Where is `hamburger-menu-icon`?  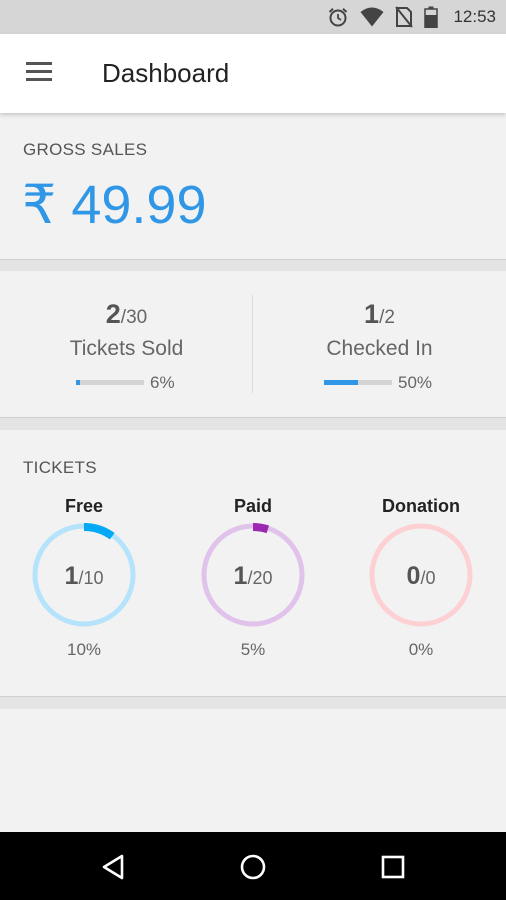 hamburger-menu-icon is located at coordinates (40, 73).